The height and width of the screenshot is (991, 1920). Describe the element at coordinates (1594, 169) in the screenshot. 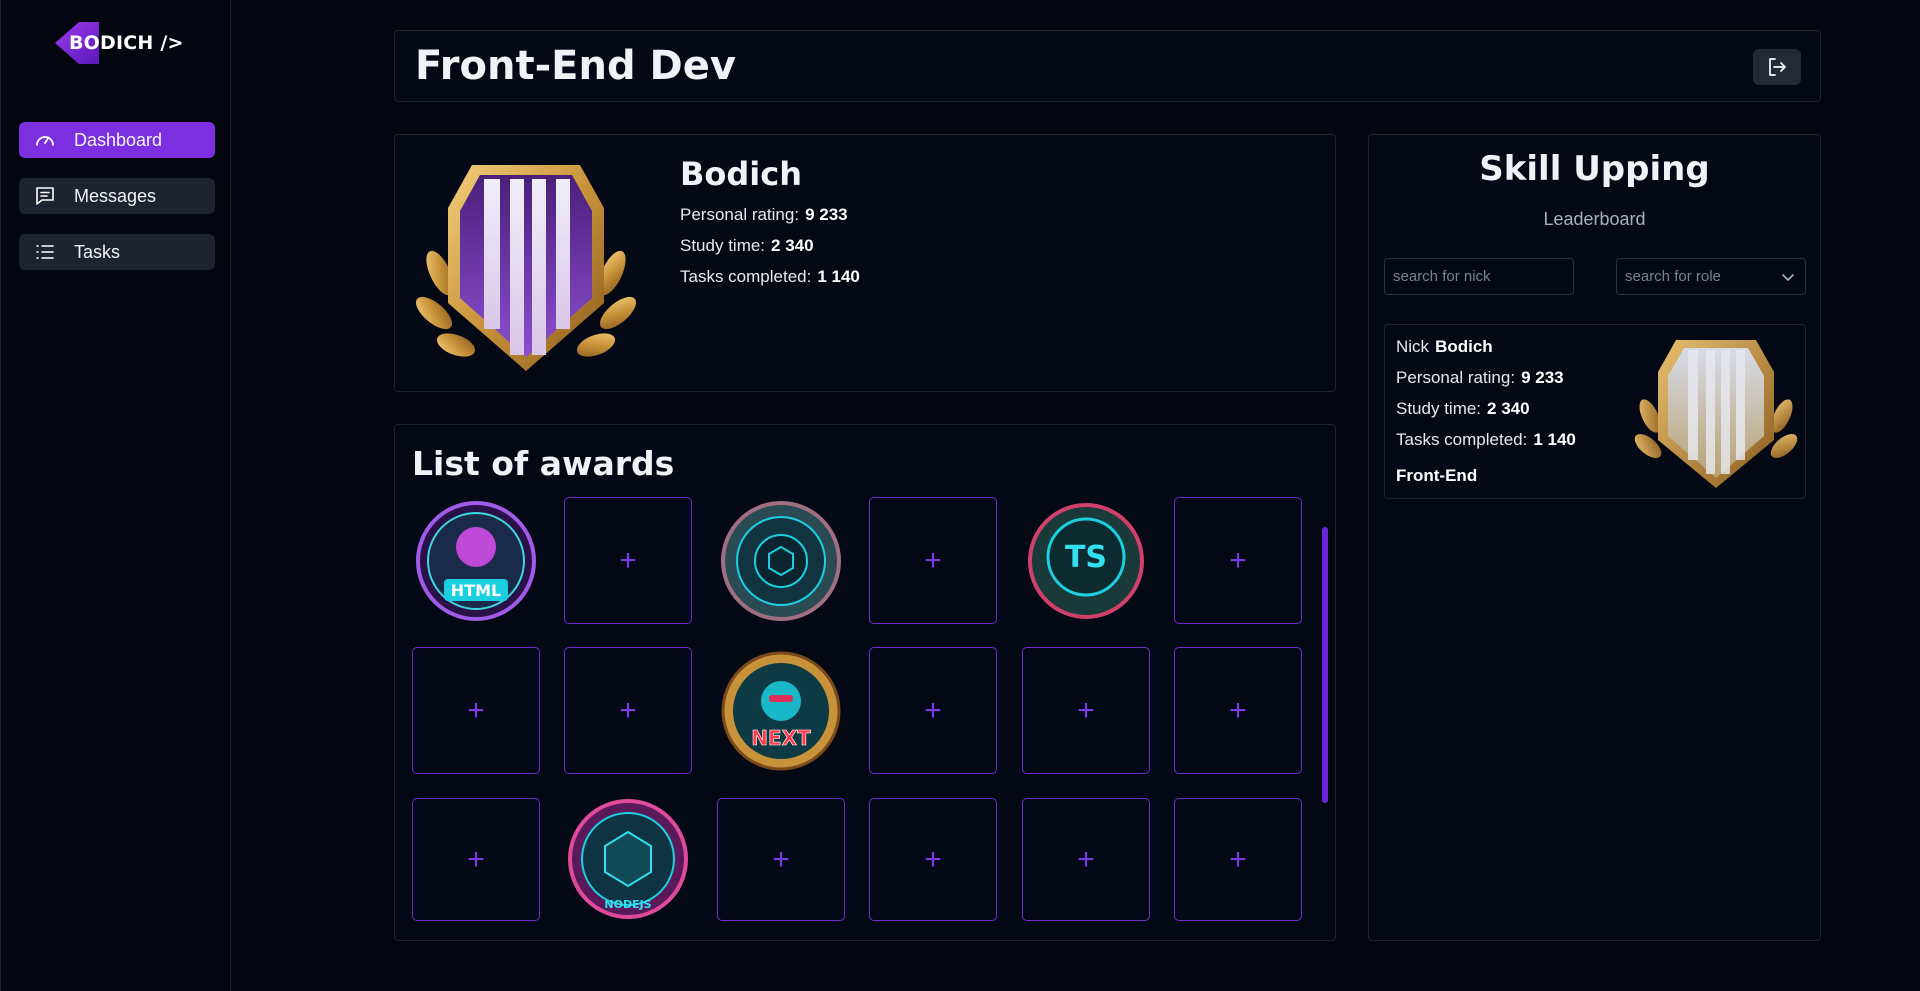

I see `leaderboard-title: Skill Upping` at that location.